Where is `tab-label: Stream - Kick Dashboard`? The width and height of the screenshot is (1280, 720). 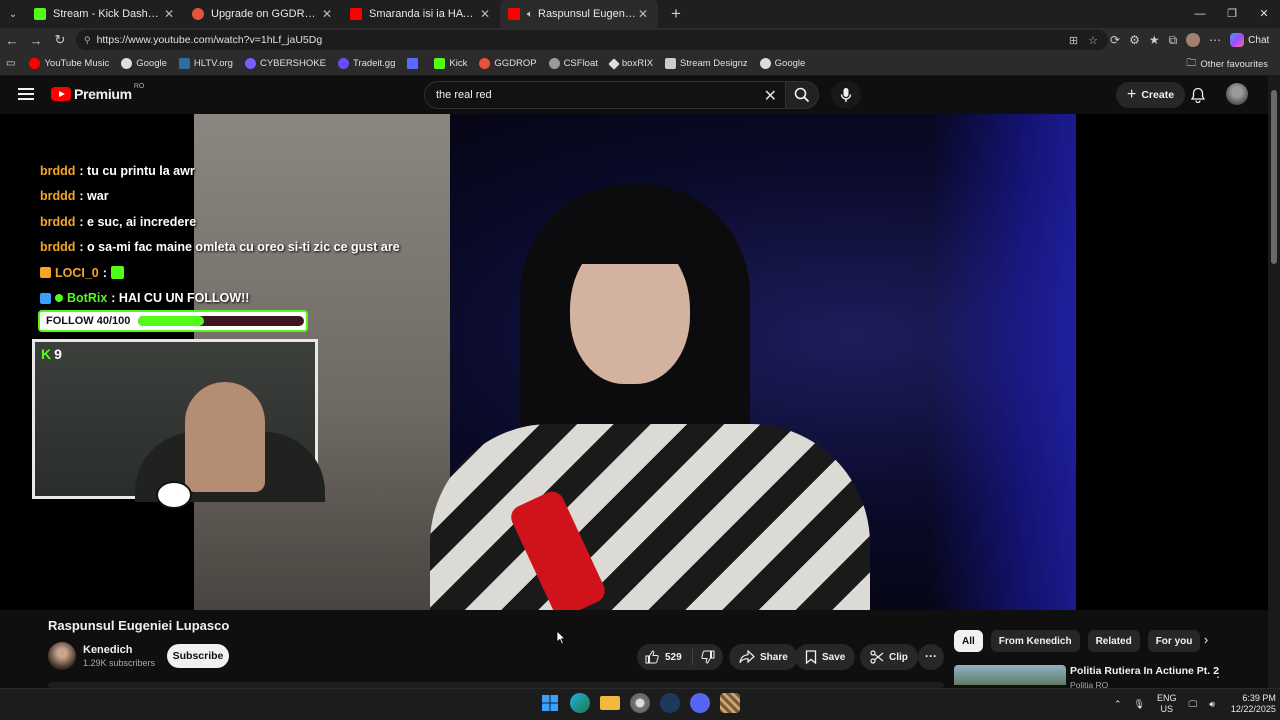
tab-label: Stream - Kick Dashboard is located at coordinates (107, 14).